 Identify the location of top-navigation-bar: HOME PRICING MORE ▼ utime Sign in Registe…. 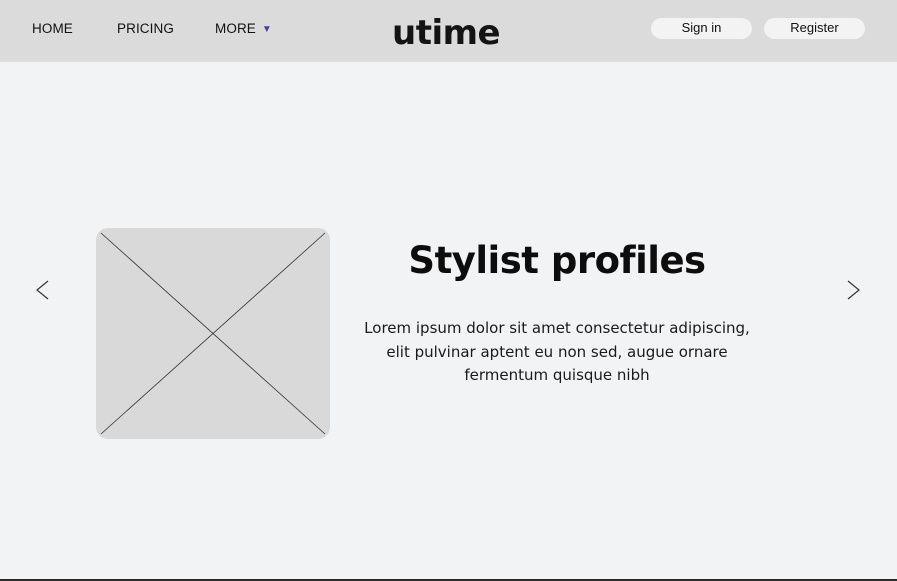
(448, 31).